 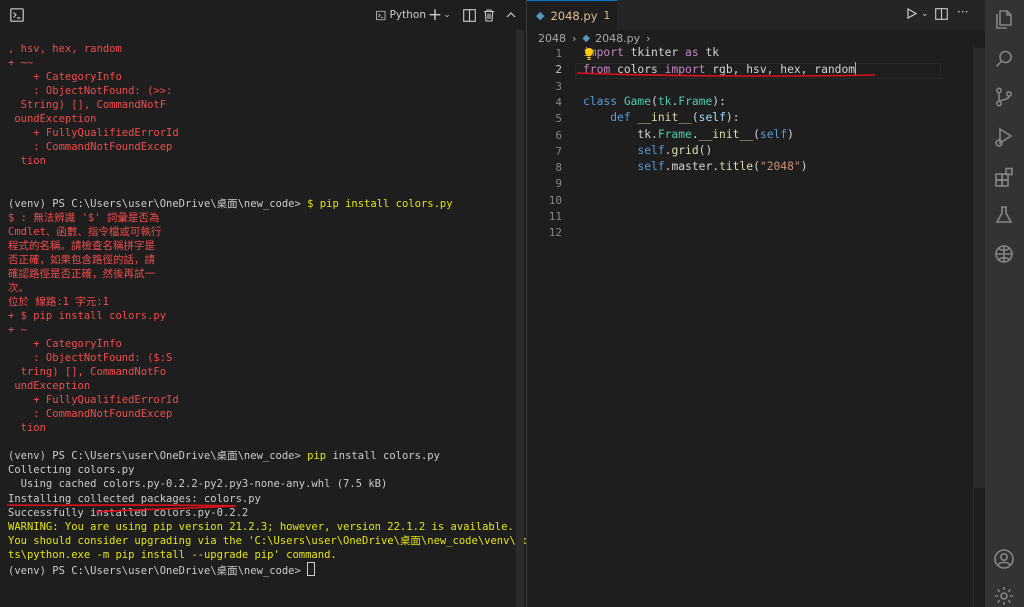 What do you see at coordinates (435, 15) in the screenshot?
I see `plus-icon: +` at bounding box center [435, 15].